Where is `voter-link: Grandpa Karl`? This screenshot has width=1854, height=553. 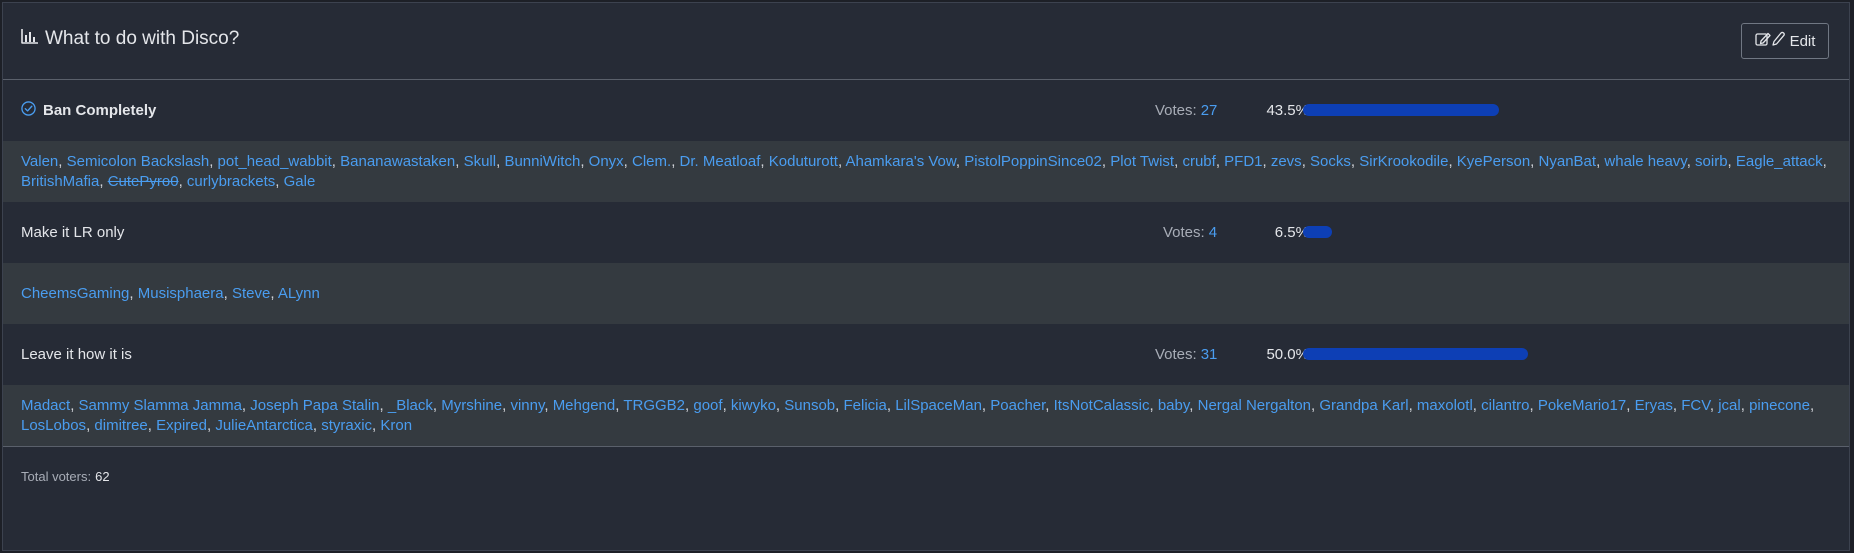 voter-link: Grandpa Karl is located at coordinates (1363, 405).